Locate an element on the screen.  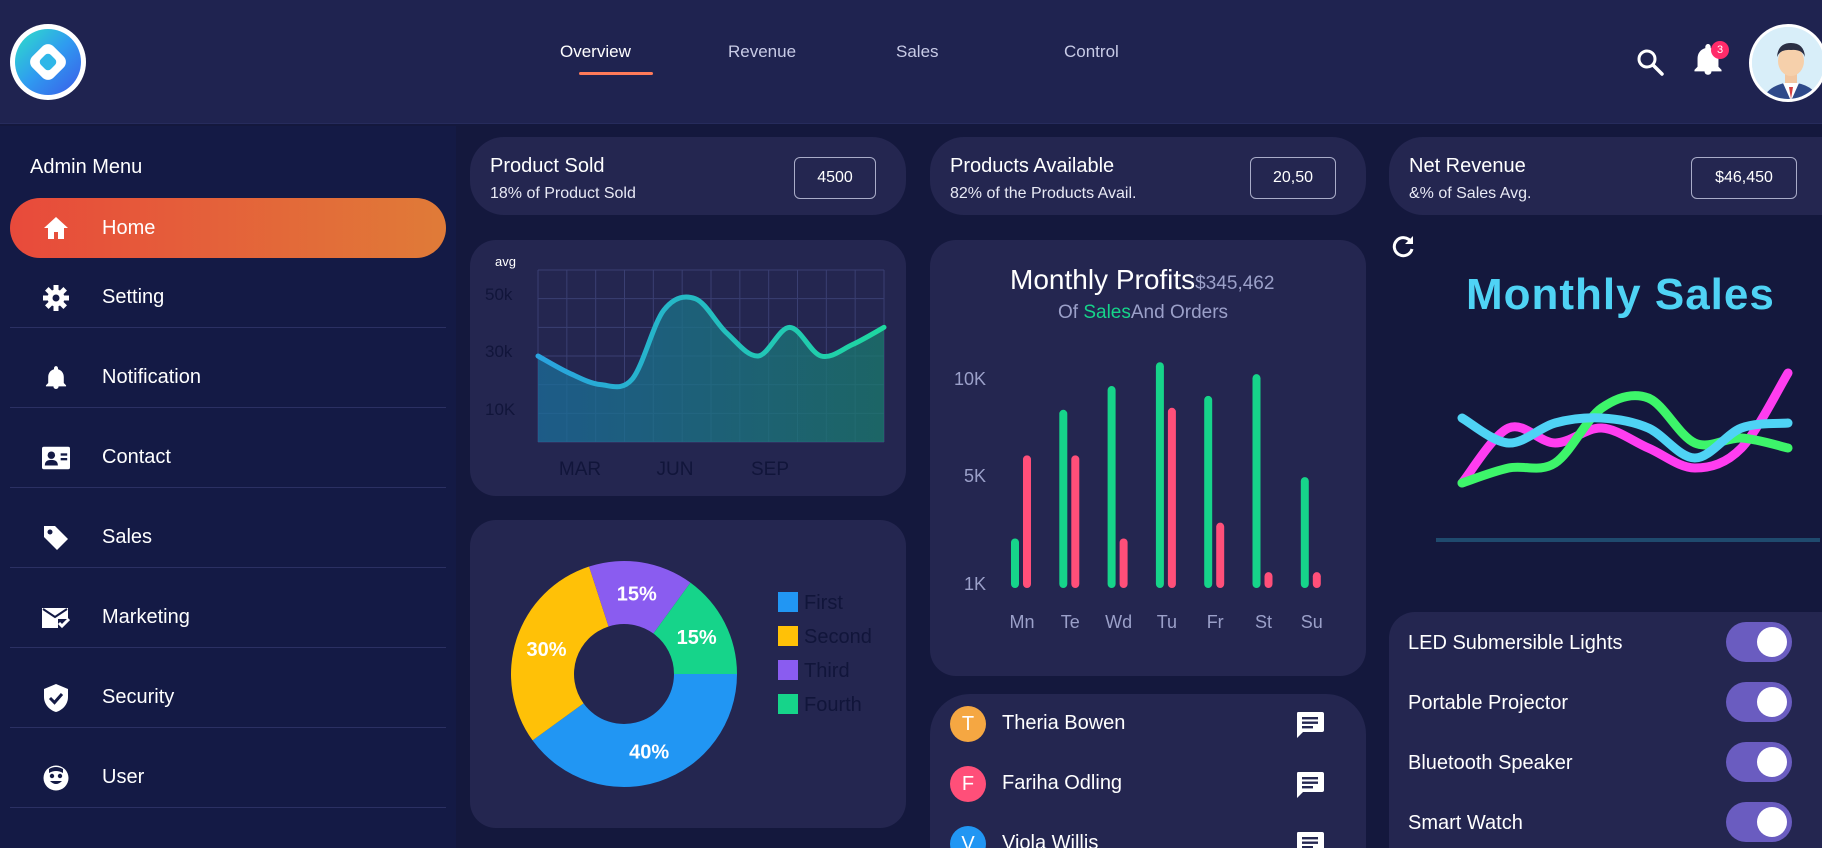
sidebar-item-label: User is located at coordinates (123, 777).